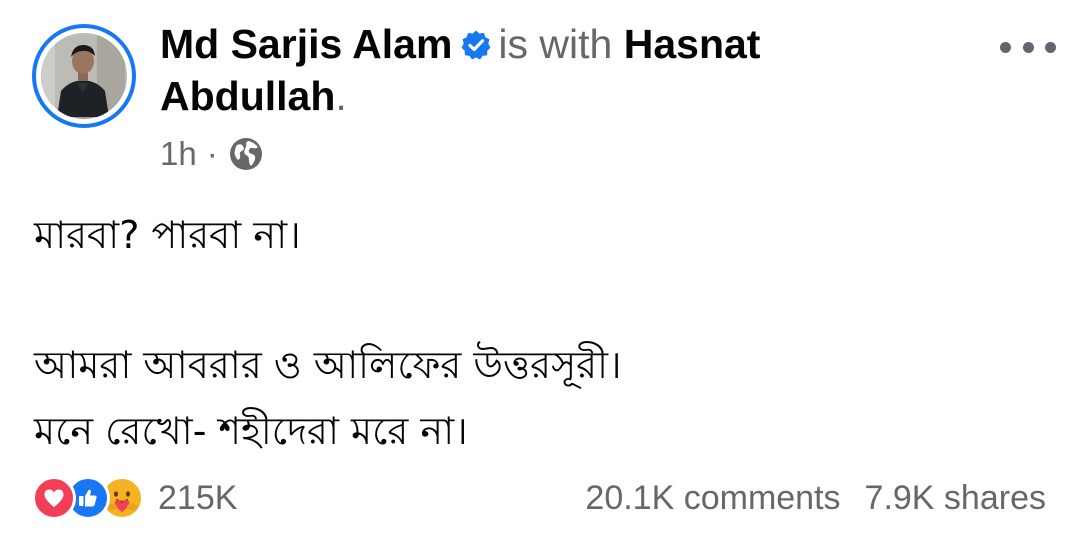 The width and height of the screenshot is (1080, 548). What do you see at coordinates (555, 44) in the screenshot?
I see `with-text: is with` at bounding box center [555, 44].